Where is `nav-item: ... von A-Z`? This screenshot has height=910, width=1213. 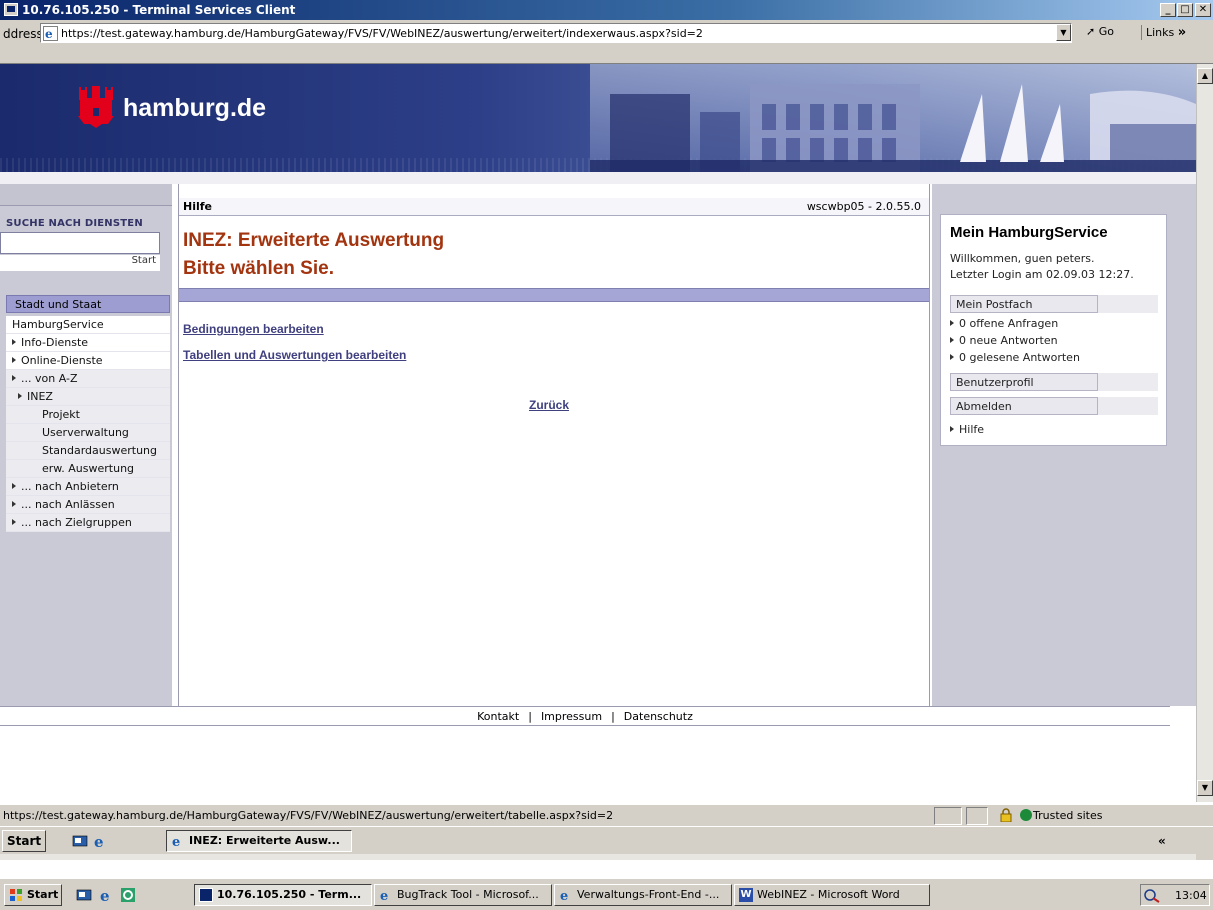
nav-item: ... von A-Z is located at coordinates (88, 379).